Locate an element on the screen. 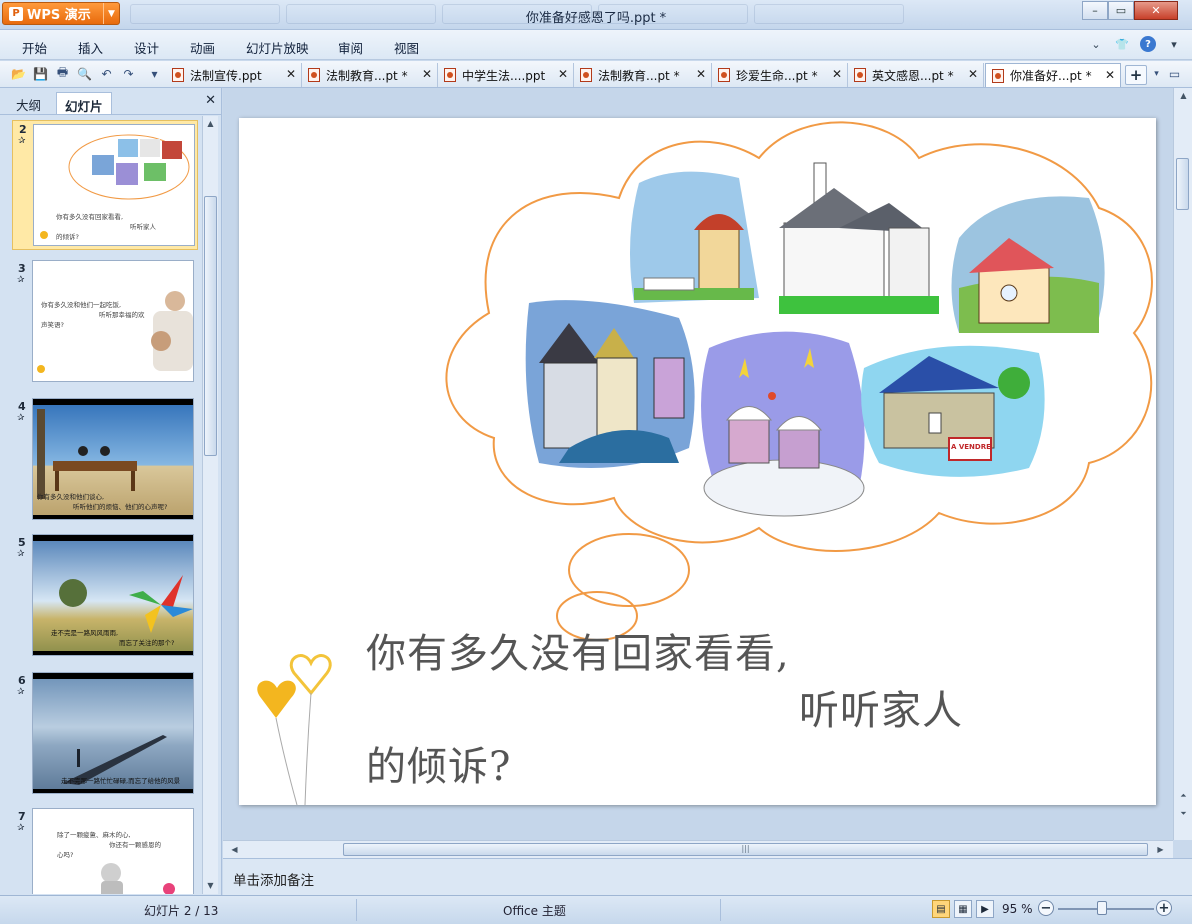 Image resolution: width=1192 pixels, height=924 pixels. thumbnail-text: 走不完那一路忙忙碌碌,而忘了给他的风景 is located at coordinates (121, 781).